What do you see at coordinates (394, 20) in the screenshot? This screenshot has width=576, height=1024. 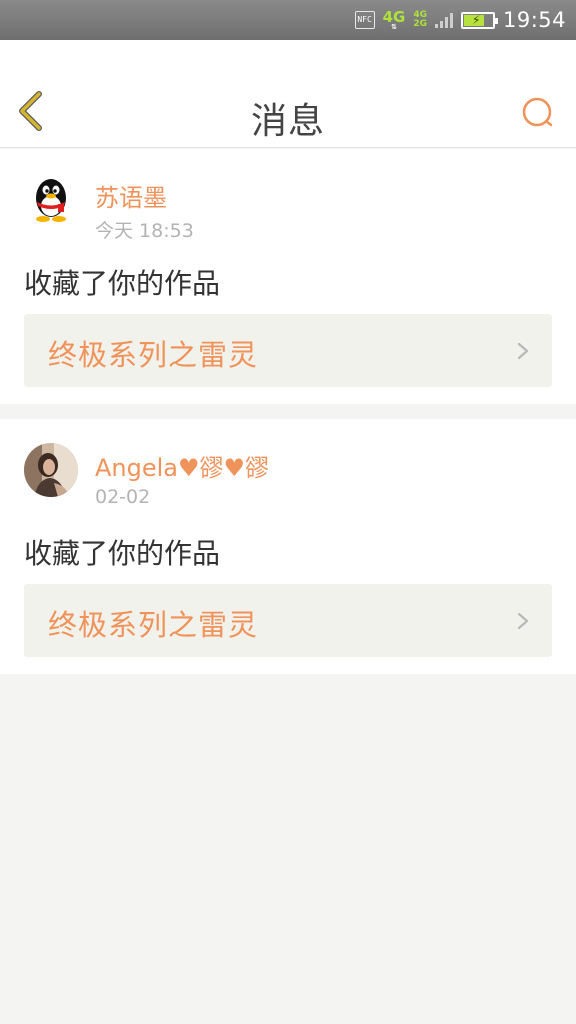 I see `network-4g-indicator: 4G ⇅` at bounding box center [394, 20].